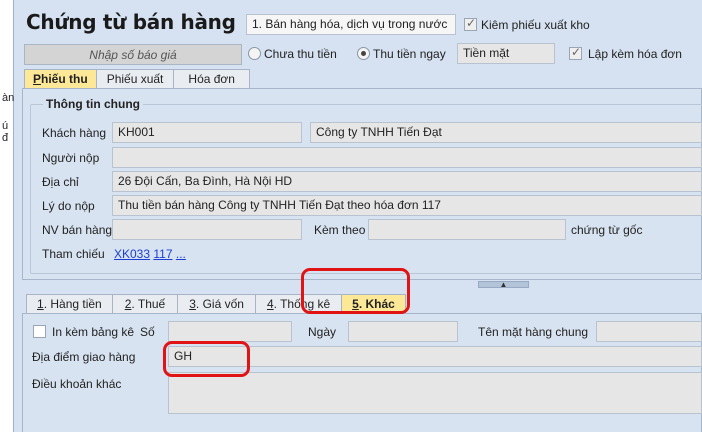  I want to click on reference-link-invoice: 117, so click(162, 254).